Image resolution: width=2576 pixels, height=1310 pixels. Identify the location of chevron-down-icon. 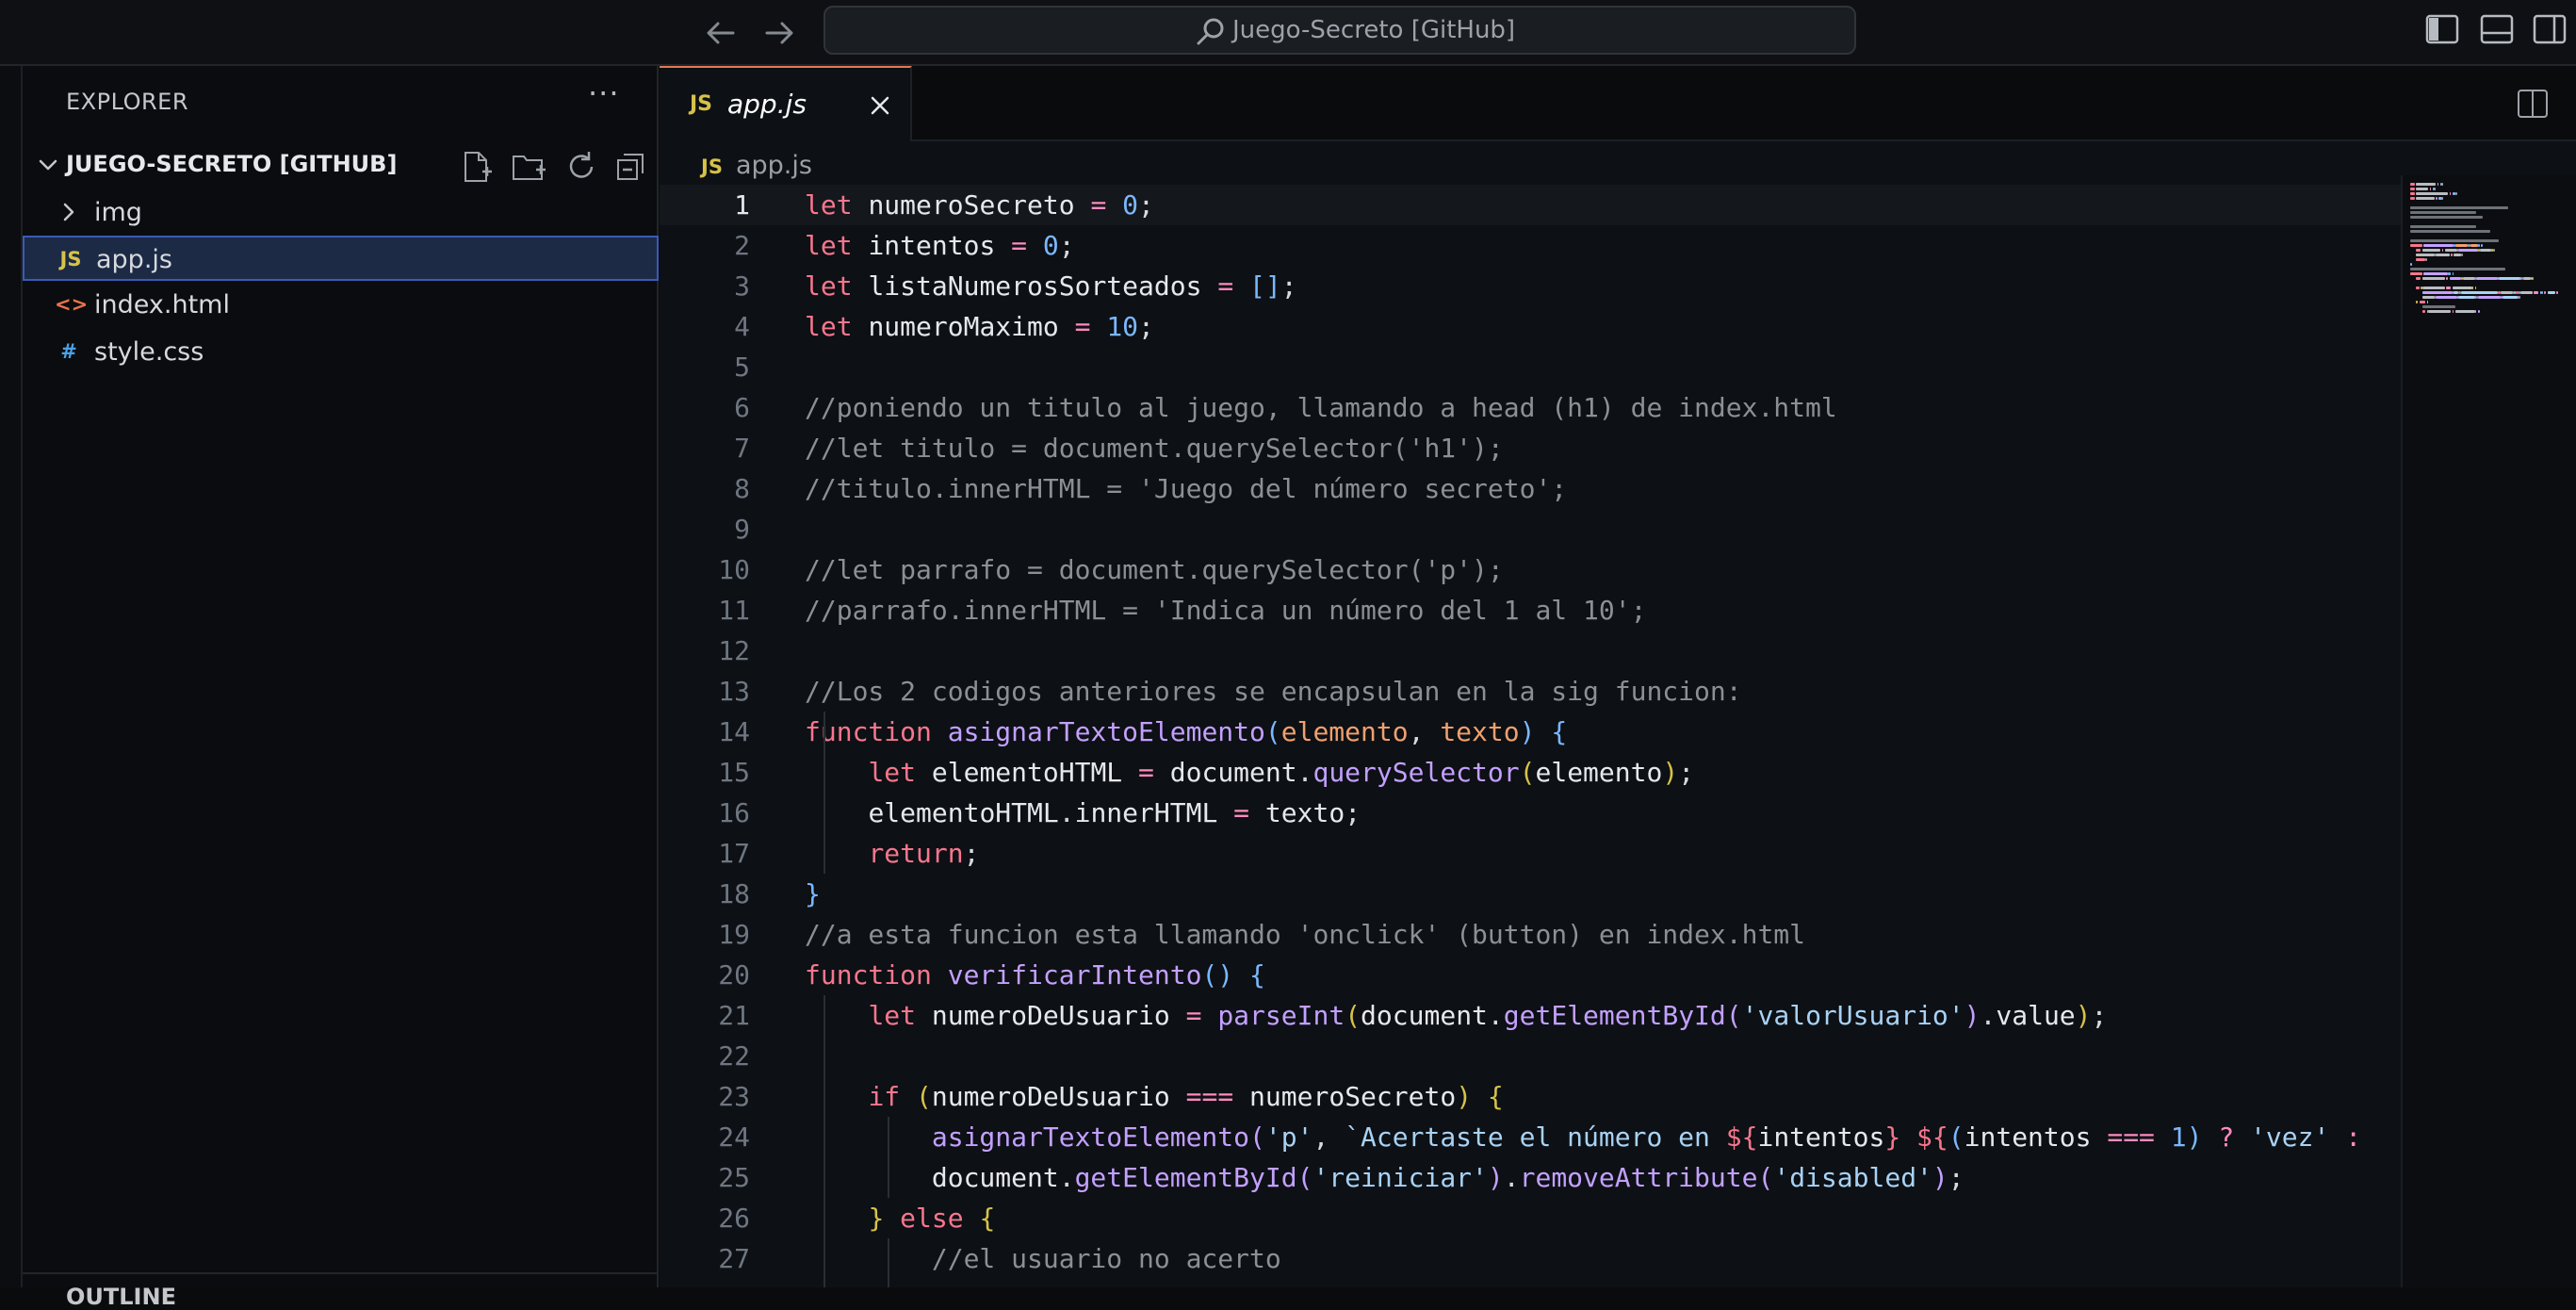
(48, 165).